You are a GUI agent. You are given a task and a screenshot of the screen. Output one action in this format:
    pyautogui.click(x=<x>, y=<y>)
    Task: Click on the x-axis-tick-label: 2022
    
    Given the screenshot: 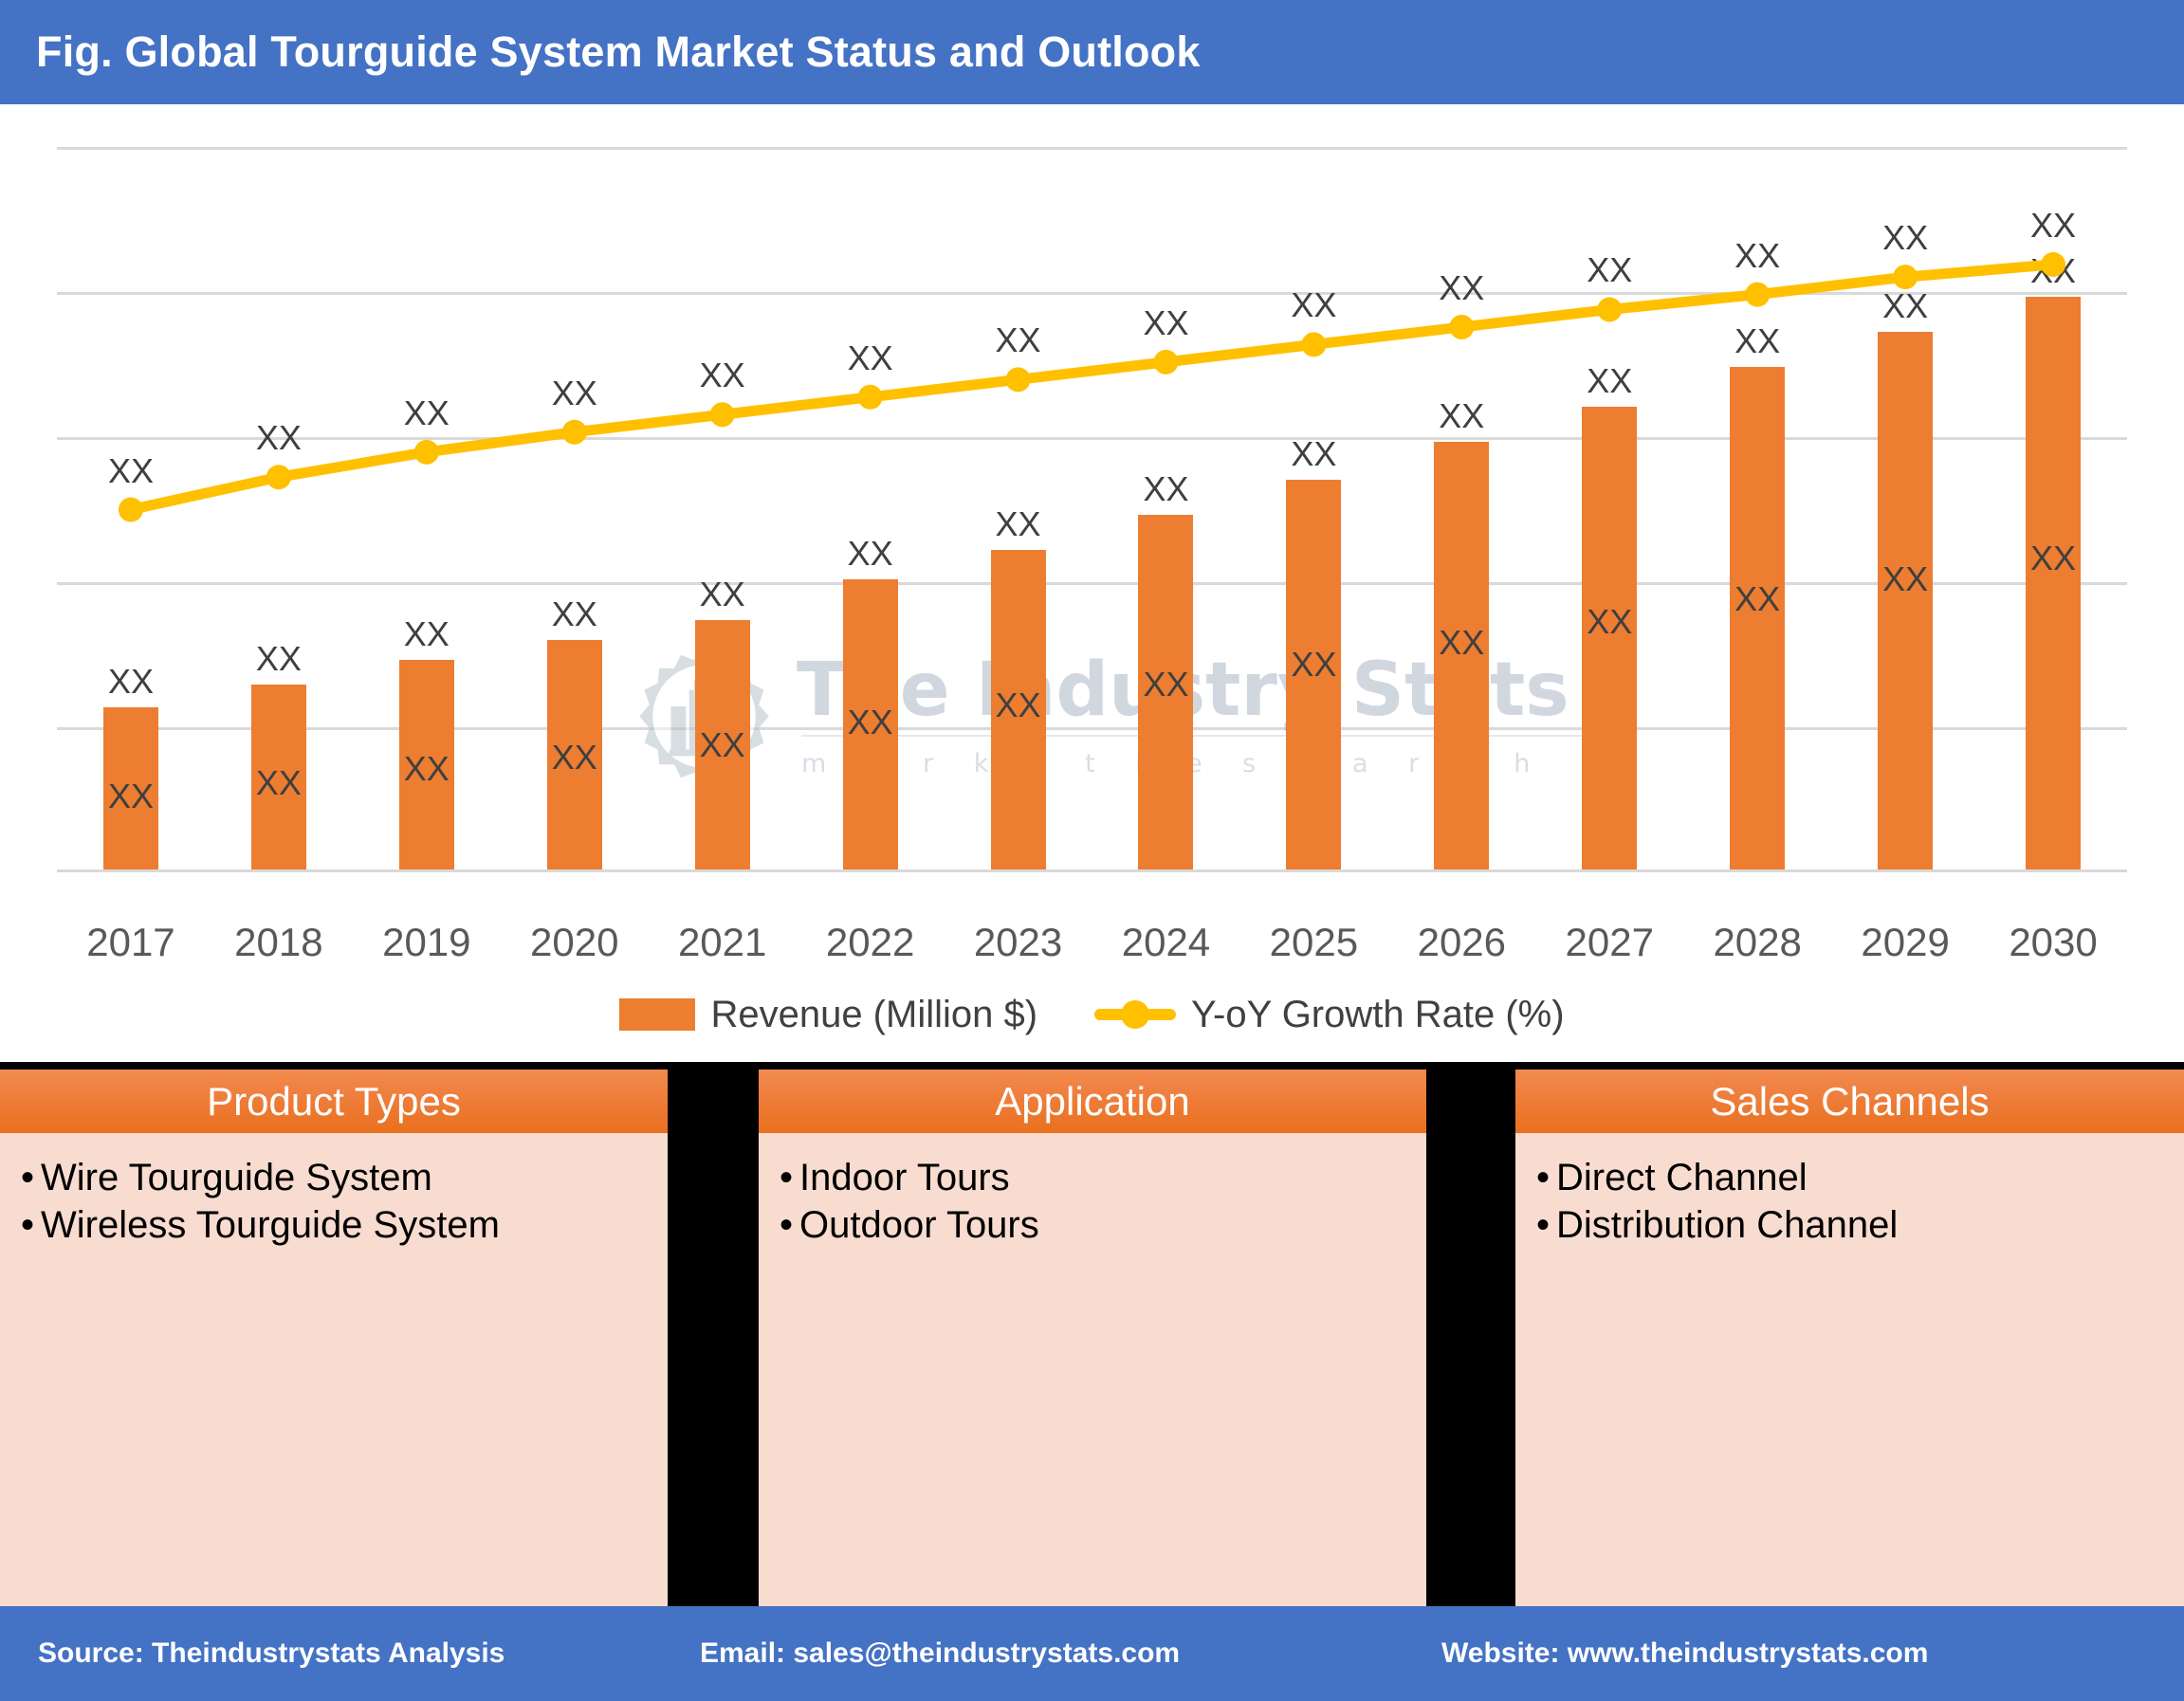 What is the action you would take?
    pyautogui.click(x=870, y=942)
    